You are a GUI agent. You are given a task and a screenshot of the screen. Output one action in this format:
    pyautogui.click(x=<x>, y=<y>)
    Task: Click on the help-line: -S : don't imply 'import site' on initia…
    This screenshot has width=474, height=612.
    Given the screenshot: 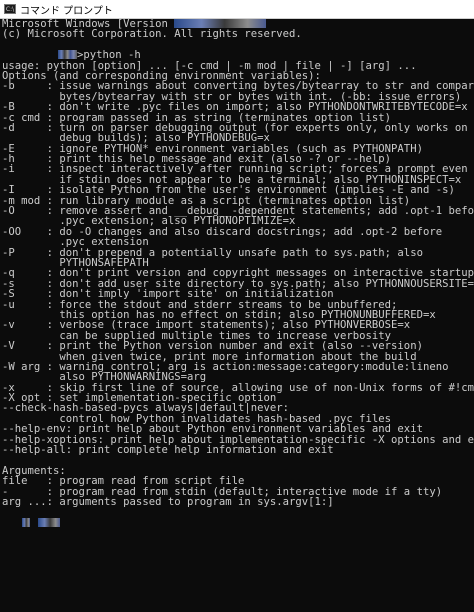 What is the action you would take?
    pyautogui.click(x=168, y=294)
    